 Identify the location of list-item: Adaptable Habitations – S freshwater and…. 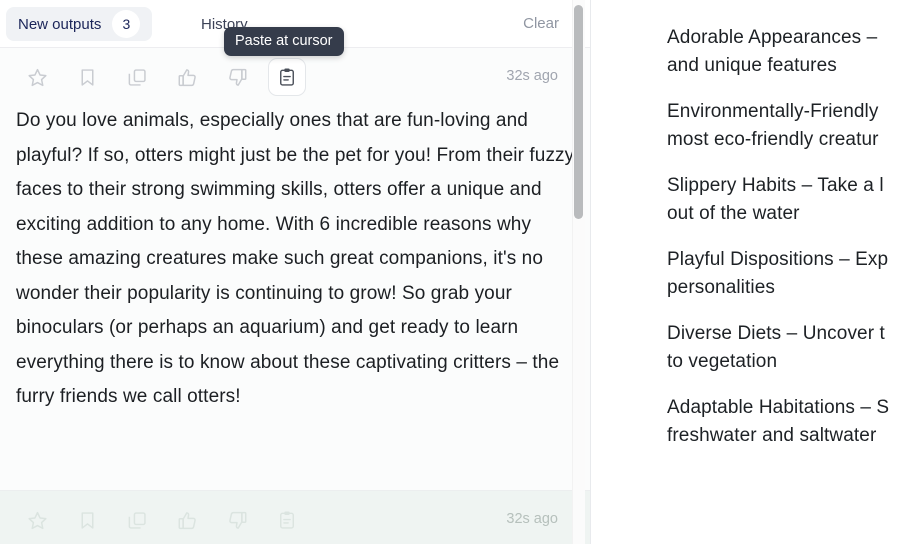
(778, 421).